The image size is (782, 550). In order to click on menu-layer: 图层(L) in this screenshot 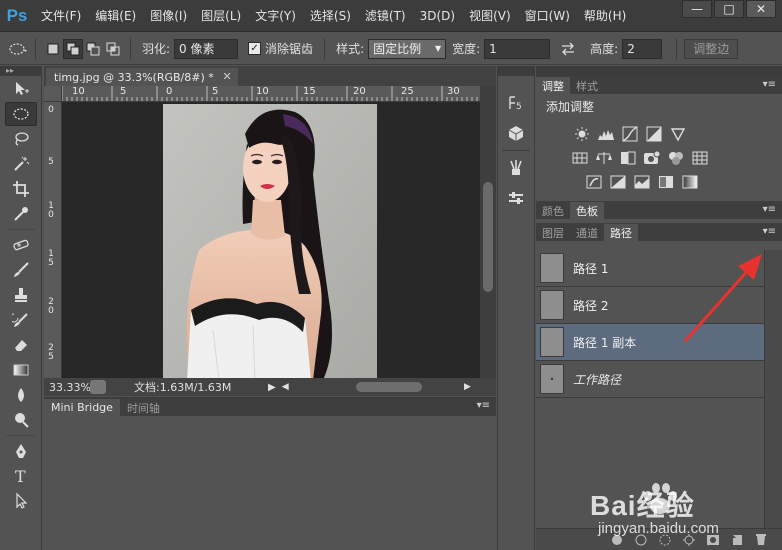, I will do `click(221, 15)`.